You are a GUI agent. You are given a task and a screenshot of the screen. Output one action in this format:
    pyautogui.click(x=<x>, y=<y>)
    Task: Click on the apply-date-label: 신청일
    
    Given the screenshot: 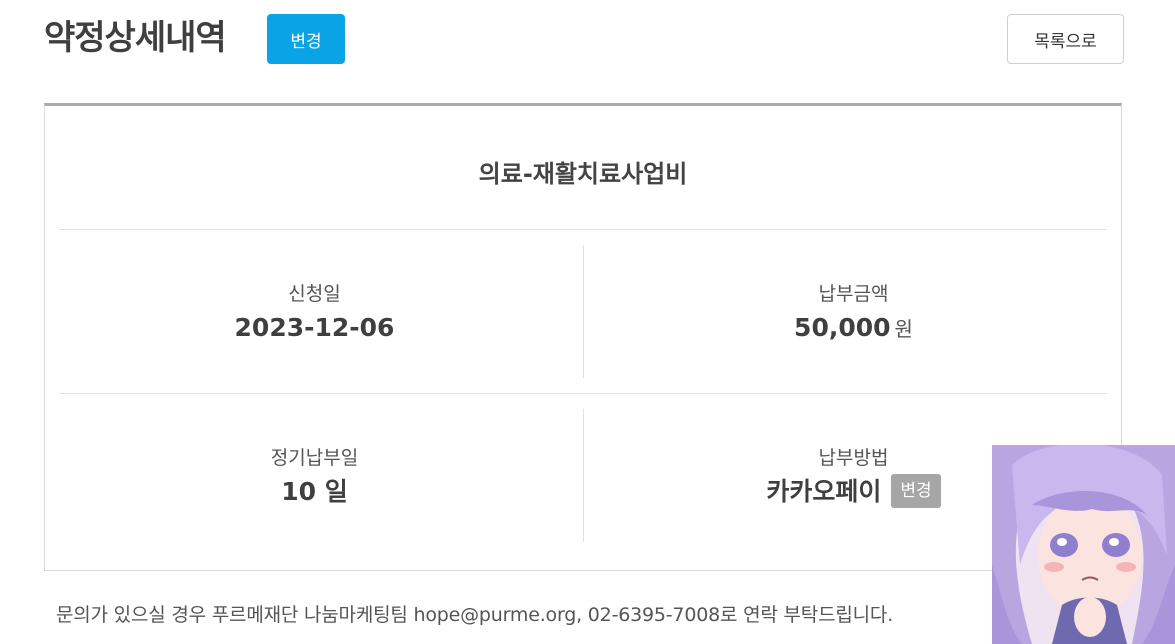 What is the action you would take?
    pyautogui.click(x=314, y=294)
    